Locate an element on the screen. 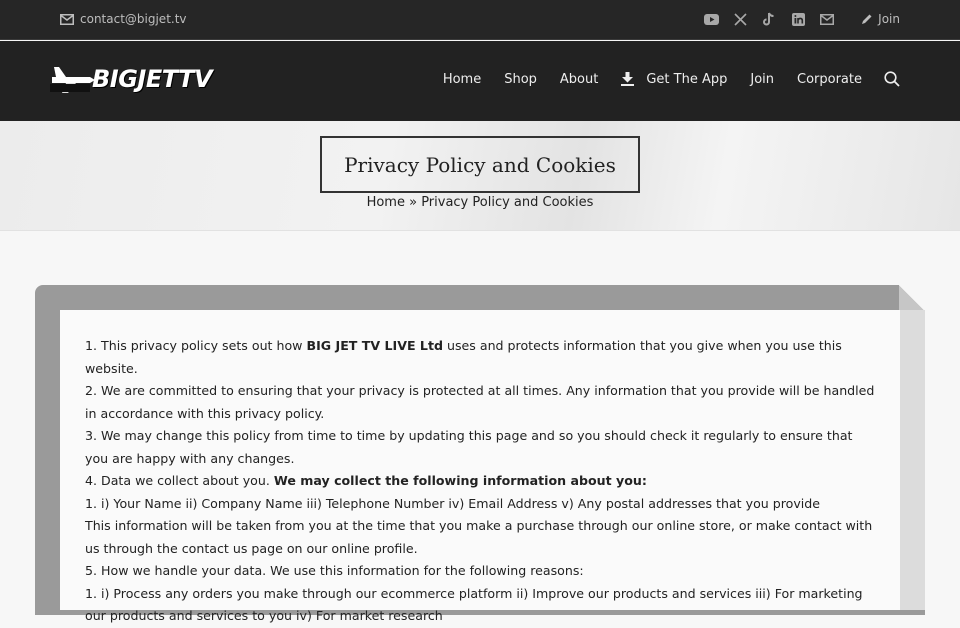 The image size is (960, 628). topbar-join-label: Join is located at coordinates (889, 19).